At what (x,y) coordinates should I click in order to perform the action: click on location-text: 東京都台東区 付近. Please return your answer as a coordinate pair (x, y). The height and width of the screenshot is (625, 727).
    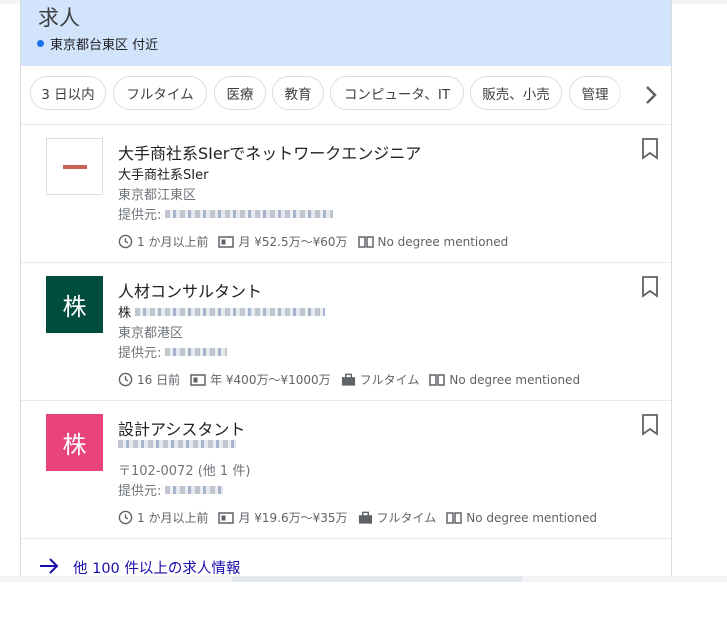
    Looking at the image, I should click on (104, 45).